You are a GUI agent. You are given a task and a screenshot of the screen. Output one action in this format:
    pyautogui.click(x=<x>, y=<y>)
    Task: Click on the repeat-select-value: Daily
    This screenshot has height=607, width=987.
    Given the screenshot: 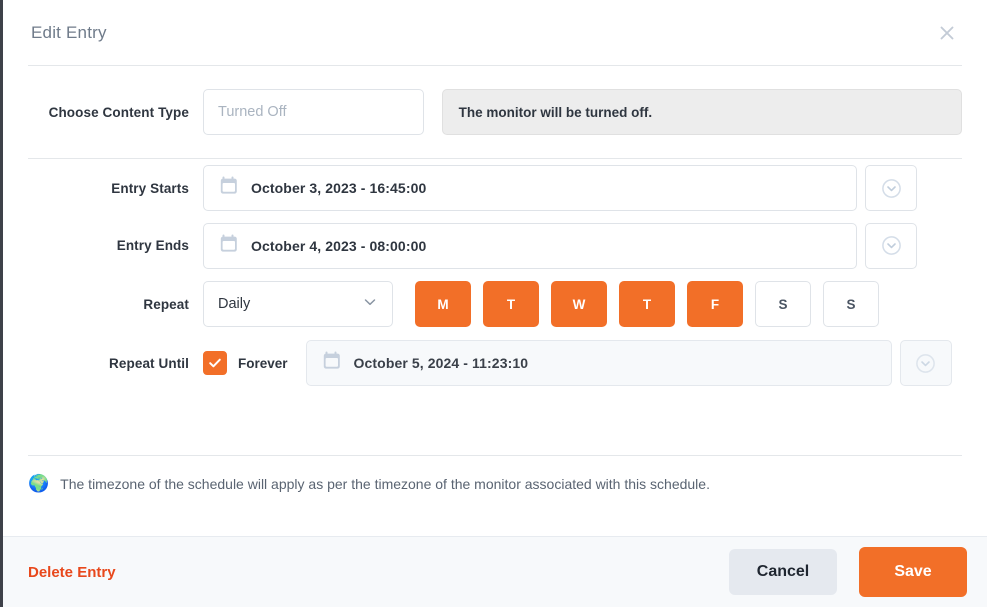 What is the action you would take?
    pyautogui.click(x=234, y=304)
    